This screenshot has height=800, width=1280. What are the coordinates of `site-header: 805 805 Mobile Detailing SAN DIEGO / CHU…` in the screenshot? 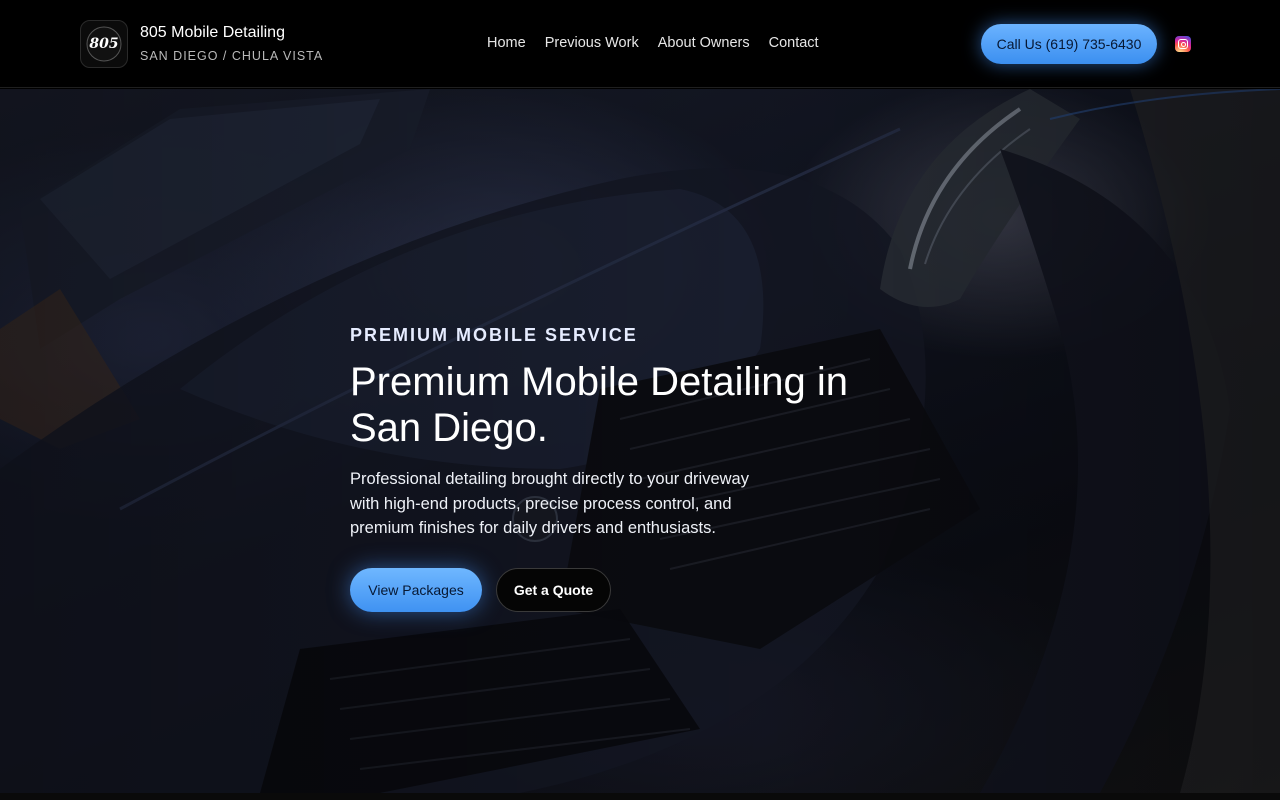 It's located at (640, 44).